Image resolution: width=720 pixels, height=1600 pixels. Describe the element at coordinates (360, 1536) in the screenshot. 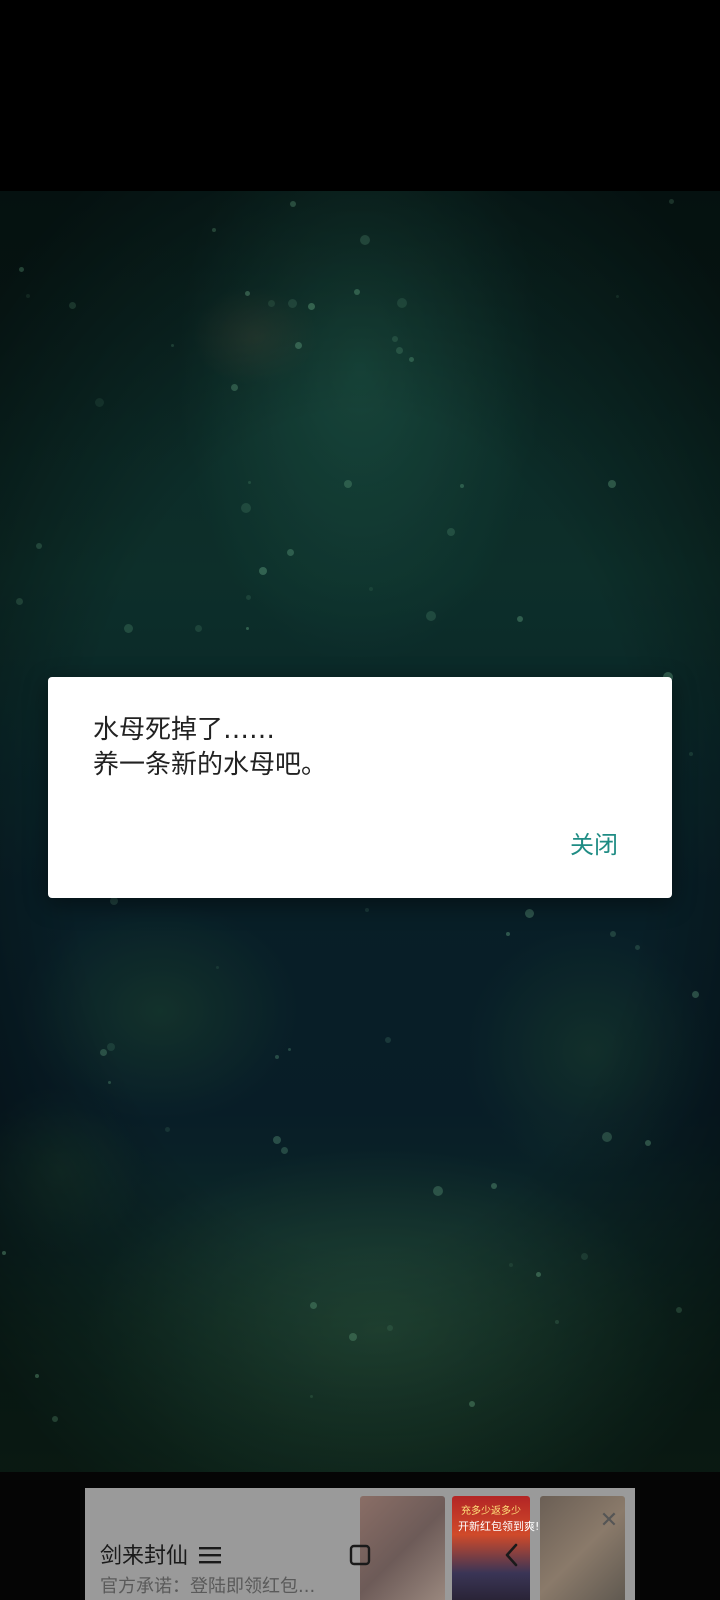

I see `ad-banner: 剑来封仙 官方承诺：登陆即领红包... 充多少返多少 开新红包领到爽! ✕` at that location.